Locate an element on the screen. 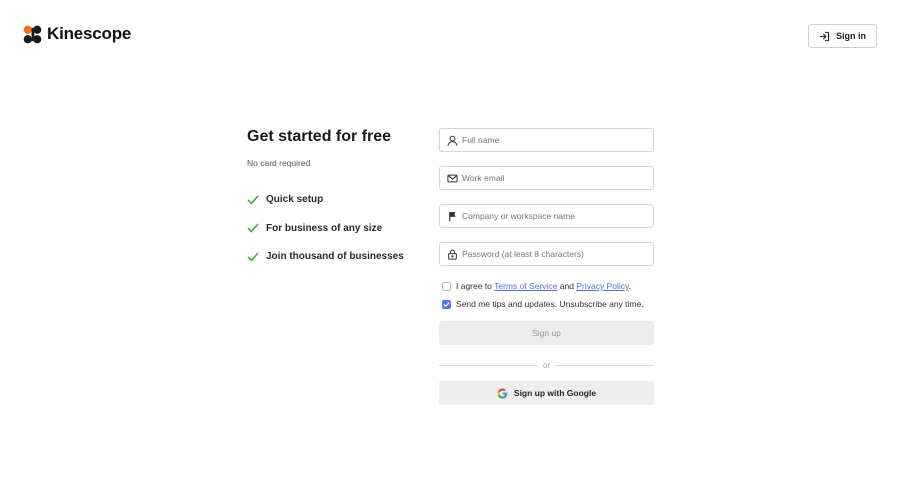  user-icon is located at coordinates (452, 140).